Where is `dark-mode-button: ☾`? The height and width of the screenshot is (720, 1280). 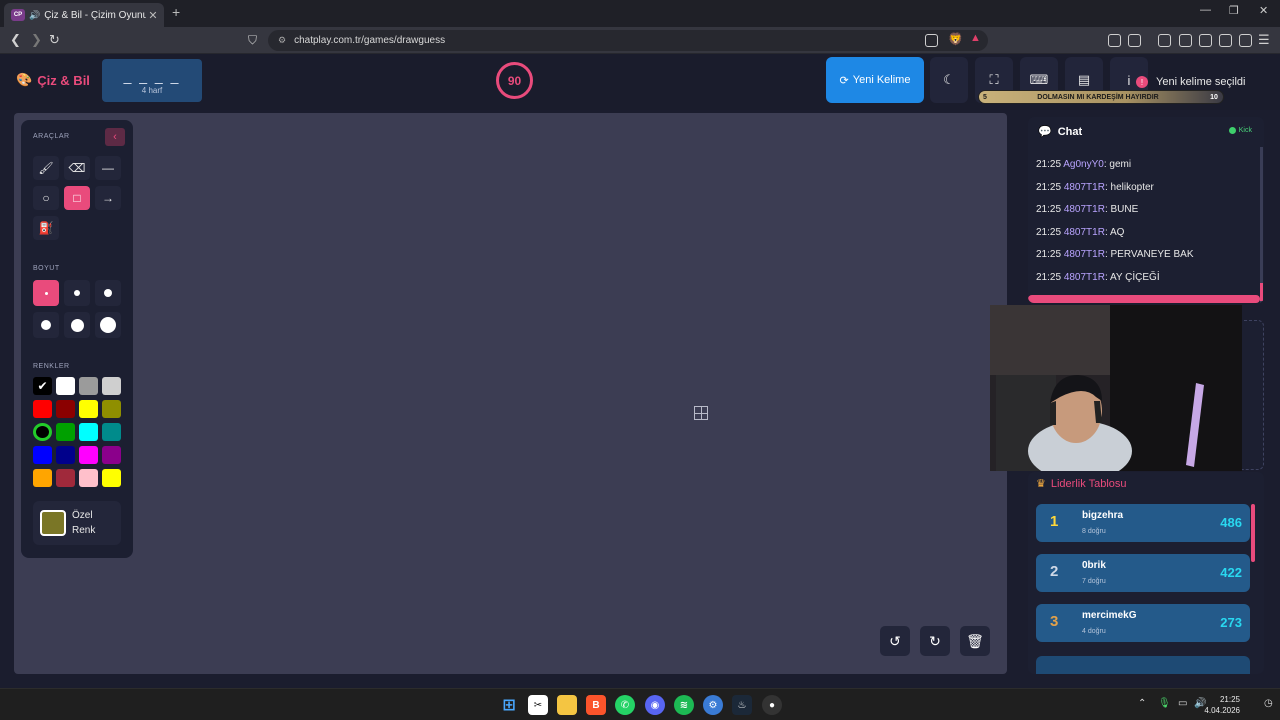 dark-mode-button: ☾ is located at coordinates (949, 80).